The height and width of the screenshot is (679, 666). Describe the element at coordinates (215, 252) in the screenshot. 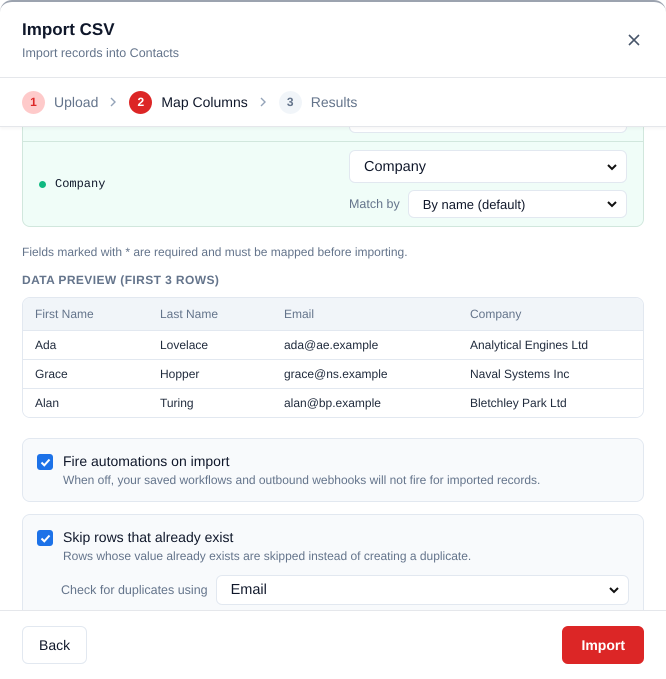

I see `required-note: Fields marked with * are required and must be mapped before importing.` at that location.